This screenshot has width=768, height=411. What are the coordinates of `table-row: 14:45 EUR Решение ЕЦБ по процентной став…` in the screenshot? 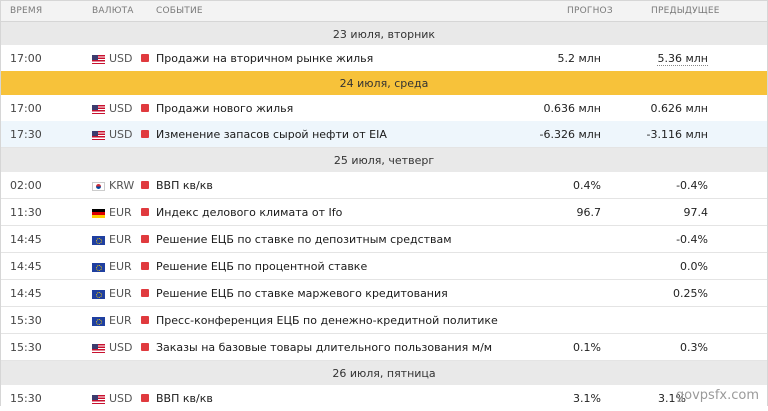 It's located at (384, 266).